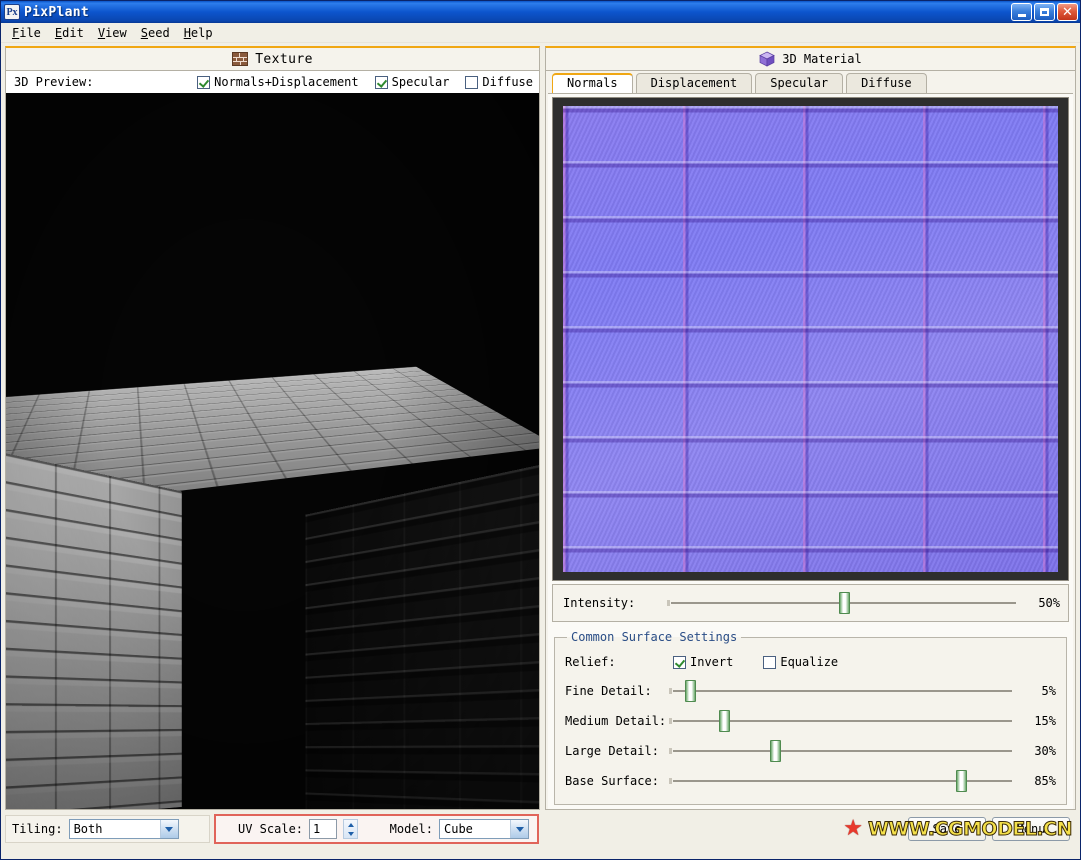 Image resolution: width=1081 pixels, height=860 pixels. What do you see at coordinates (799, 83) in the screenshot?
I see `tab-specular: Specular` at bounding box center [799, 83].